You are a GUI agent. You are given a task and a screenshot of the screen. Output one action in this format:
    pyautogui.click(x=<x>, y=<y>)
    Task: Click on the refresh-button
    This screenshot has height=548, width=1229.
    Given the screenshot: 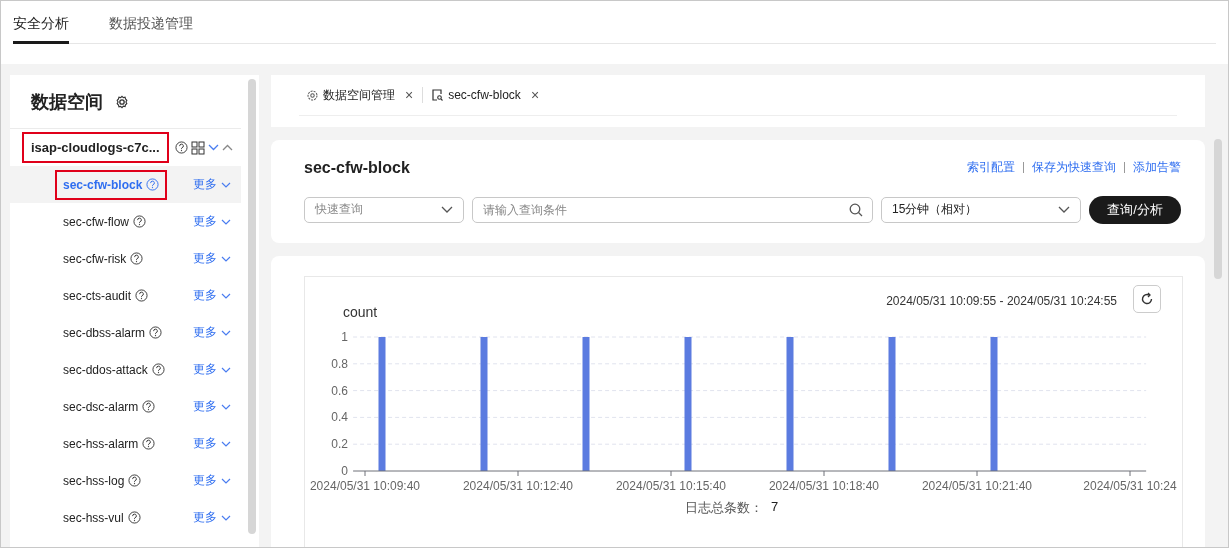 What is the action you would take?
    pyautogui.click(x=1147, y=299)
    